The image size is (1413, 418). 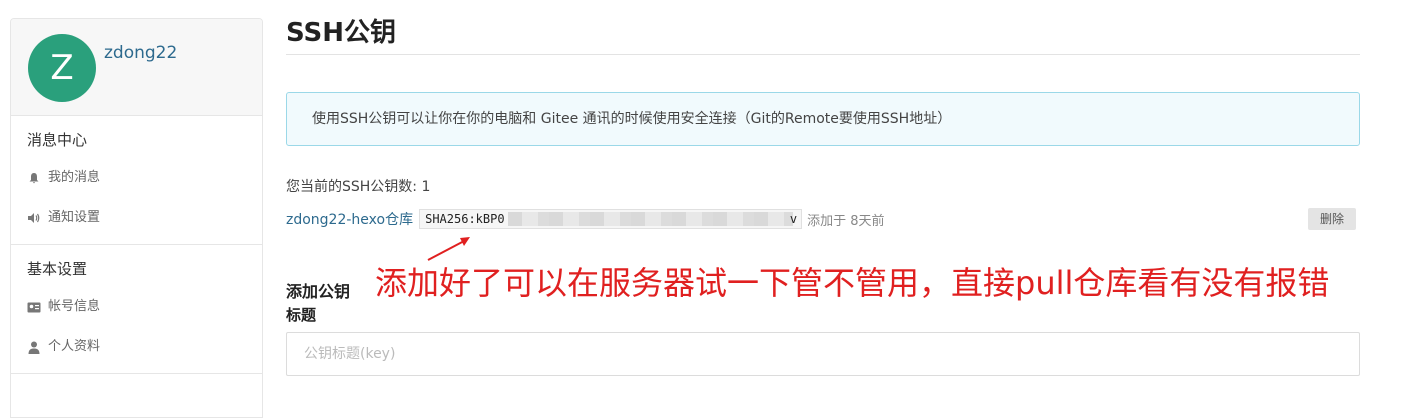 I want to click on sidebar-item-notification-settings: 通知设置, so click(x=136, y=218).